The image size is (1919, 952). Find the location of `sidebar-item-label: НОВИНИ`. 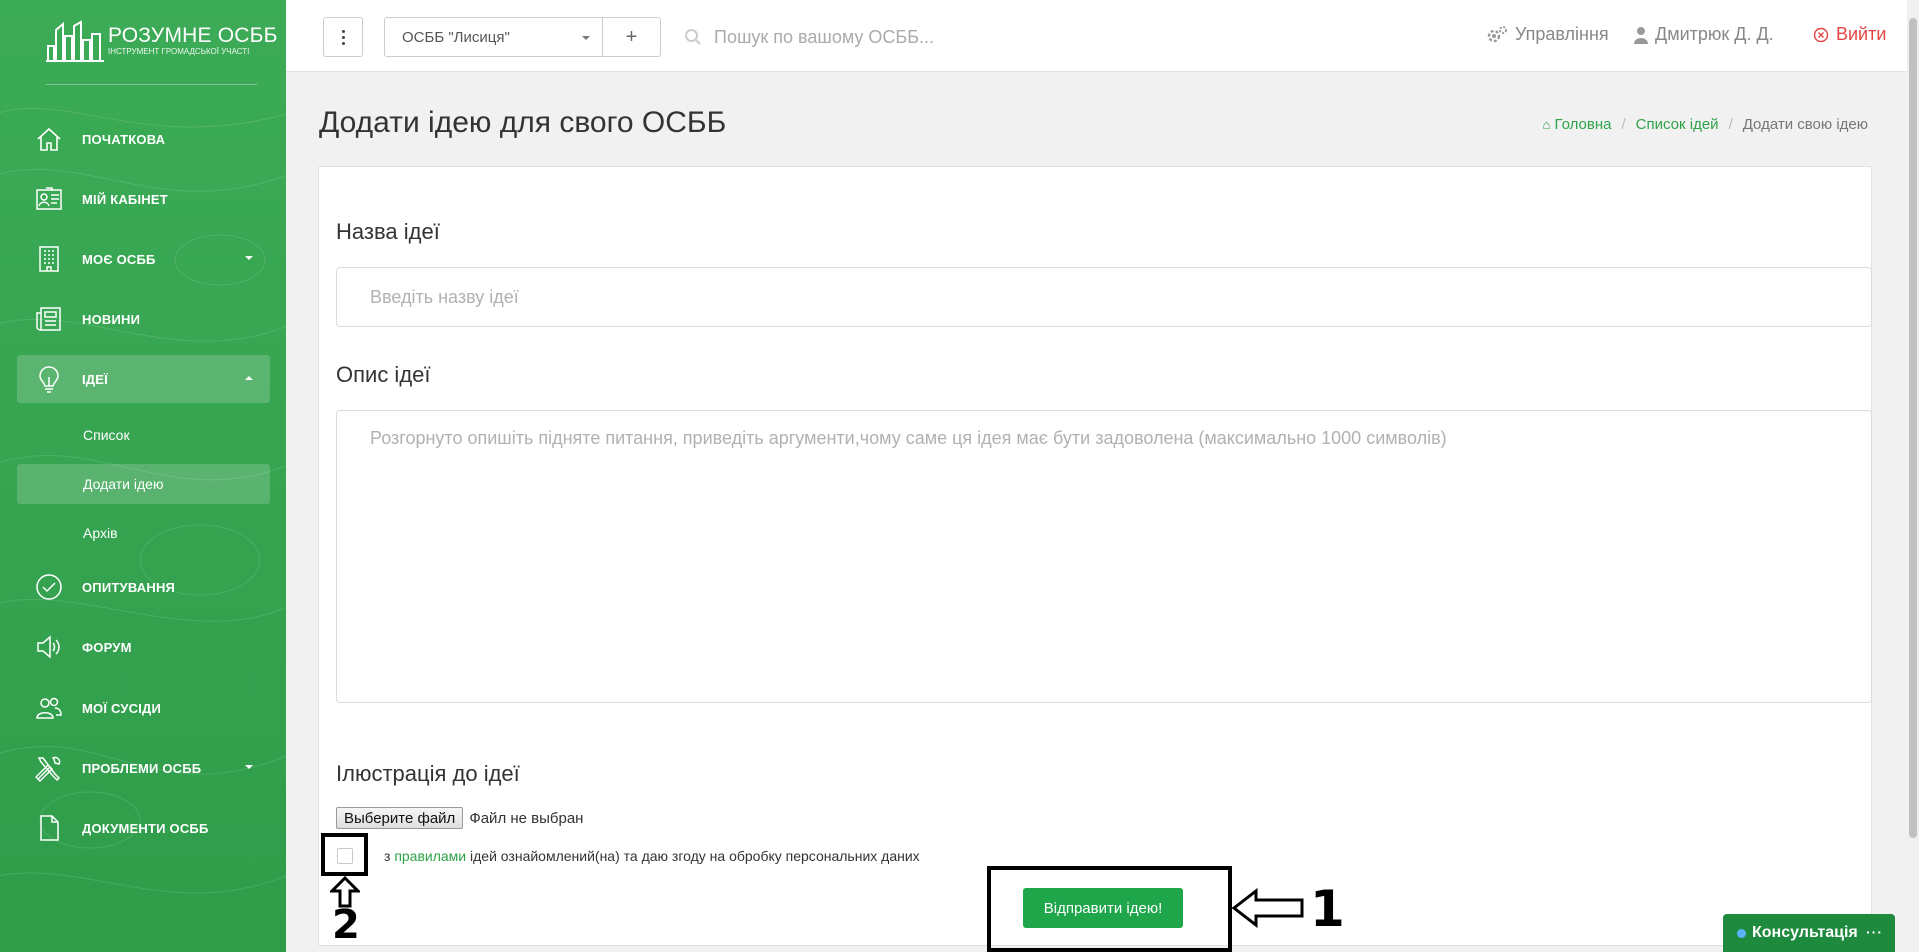

sidebar-item-label: НОВИНИ is located at coordinates (111, 319).